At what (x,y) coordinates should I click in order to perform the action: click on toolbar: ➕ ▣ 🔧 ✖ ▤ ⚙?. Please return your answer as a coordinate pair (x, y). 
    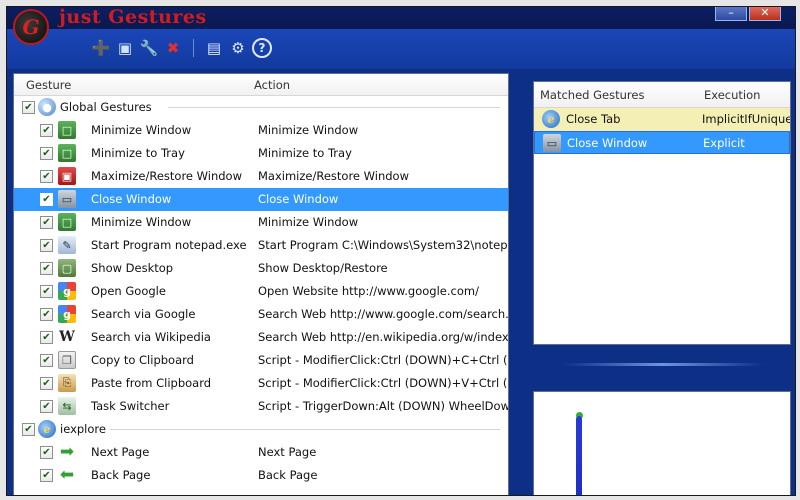
    Looking at the image, I should click on (401, 49).